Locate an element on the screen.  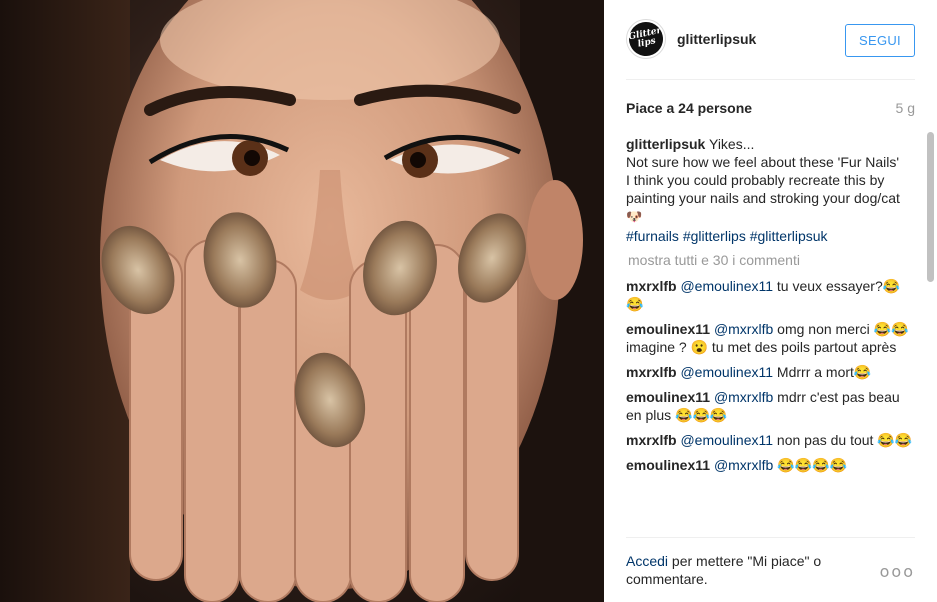
comment-text: Mdrrr a mort😂 is located at coordinates (824, 372).